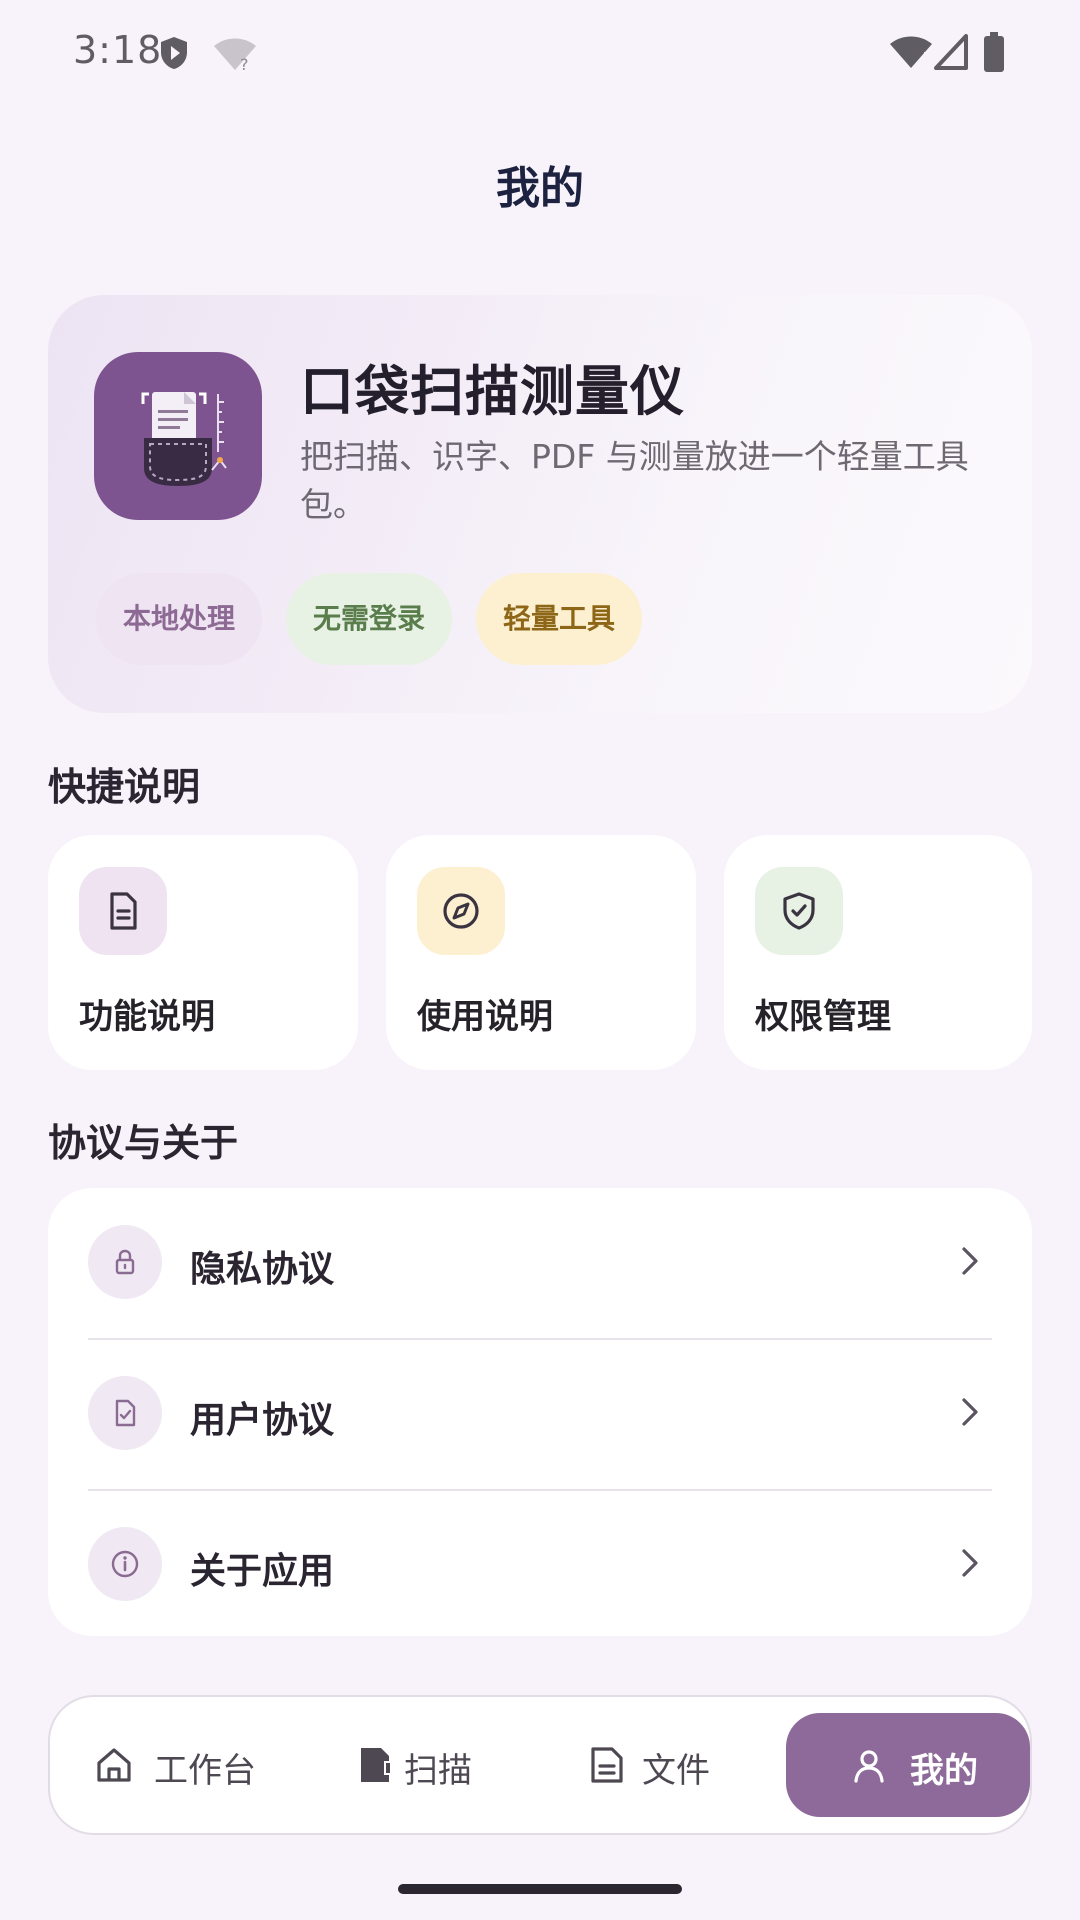 This screenshot has height=1920, width=1080. I want to click on quick-card-usage: 使用说明, so click(541, 952).